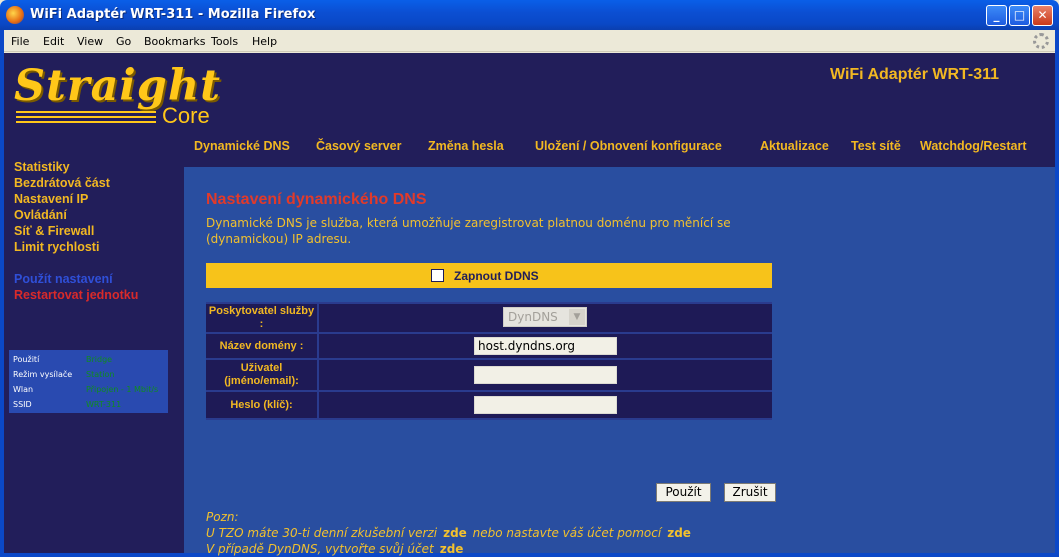 This screenshot has width=1059, height=557. What do you see at coordinates (529, 555) in the screenshot?
I see `window-border-bottom` at bounding box center [529, 555].